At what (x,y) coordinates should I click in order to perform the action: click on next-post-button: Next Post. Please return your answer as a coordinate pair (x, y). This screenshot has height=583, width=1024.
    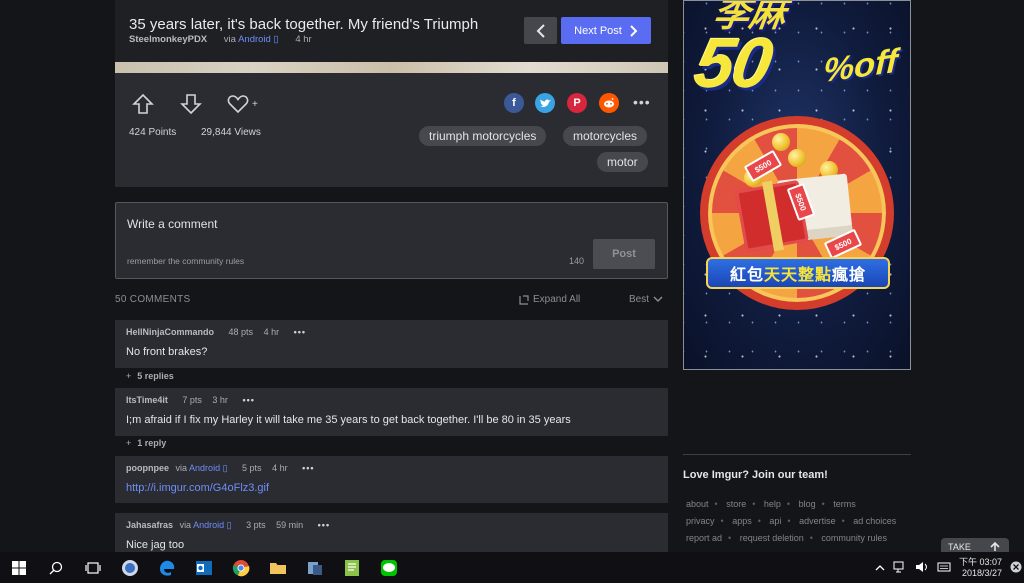
    Looking at the image, I should click on (606, 30).